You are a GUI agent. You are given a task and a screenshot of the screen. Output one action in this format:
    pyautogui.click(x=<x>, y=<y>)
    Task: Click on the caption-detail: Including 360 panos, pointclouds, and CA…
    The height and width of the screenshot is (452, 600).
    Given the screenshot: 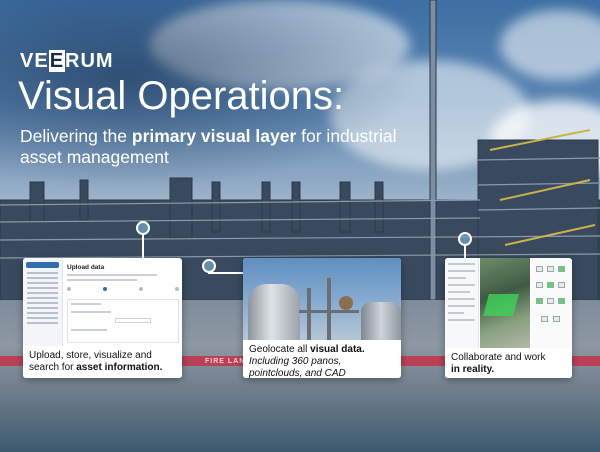 What is the action you would take?
    pyautogui.click(x=297, y=367)
    